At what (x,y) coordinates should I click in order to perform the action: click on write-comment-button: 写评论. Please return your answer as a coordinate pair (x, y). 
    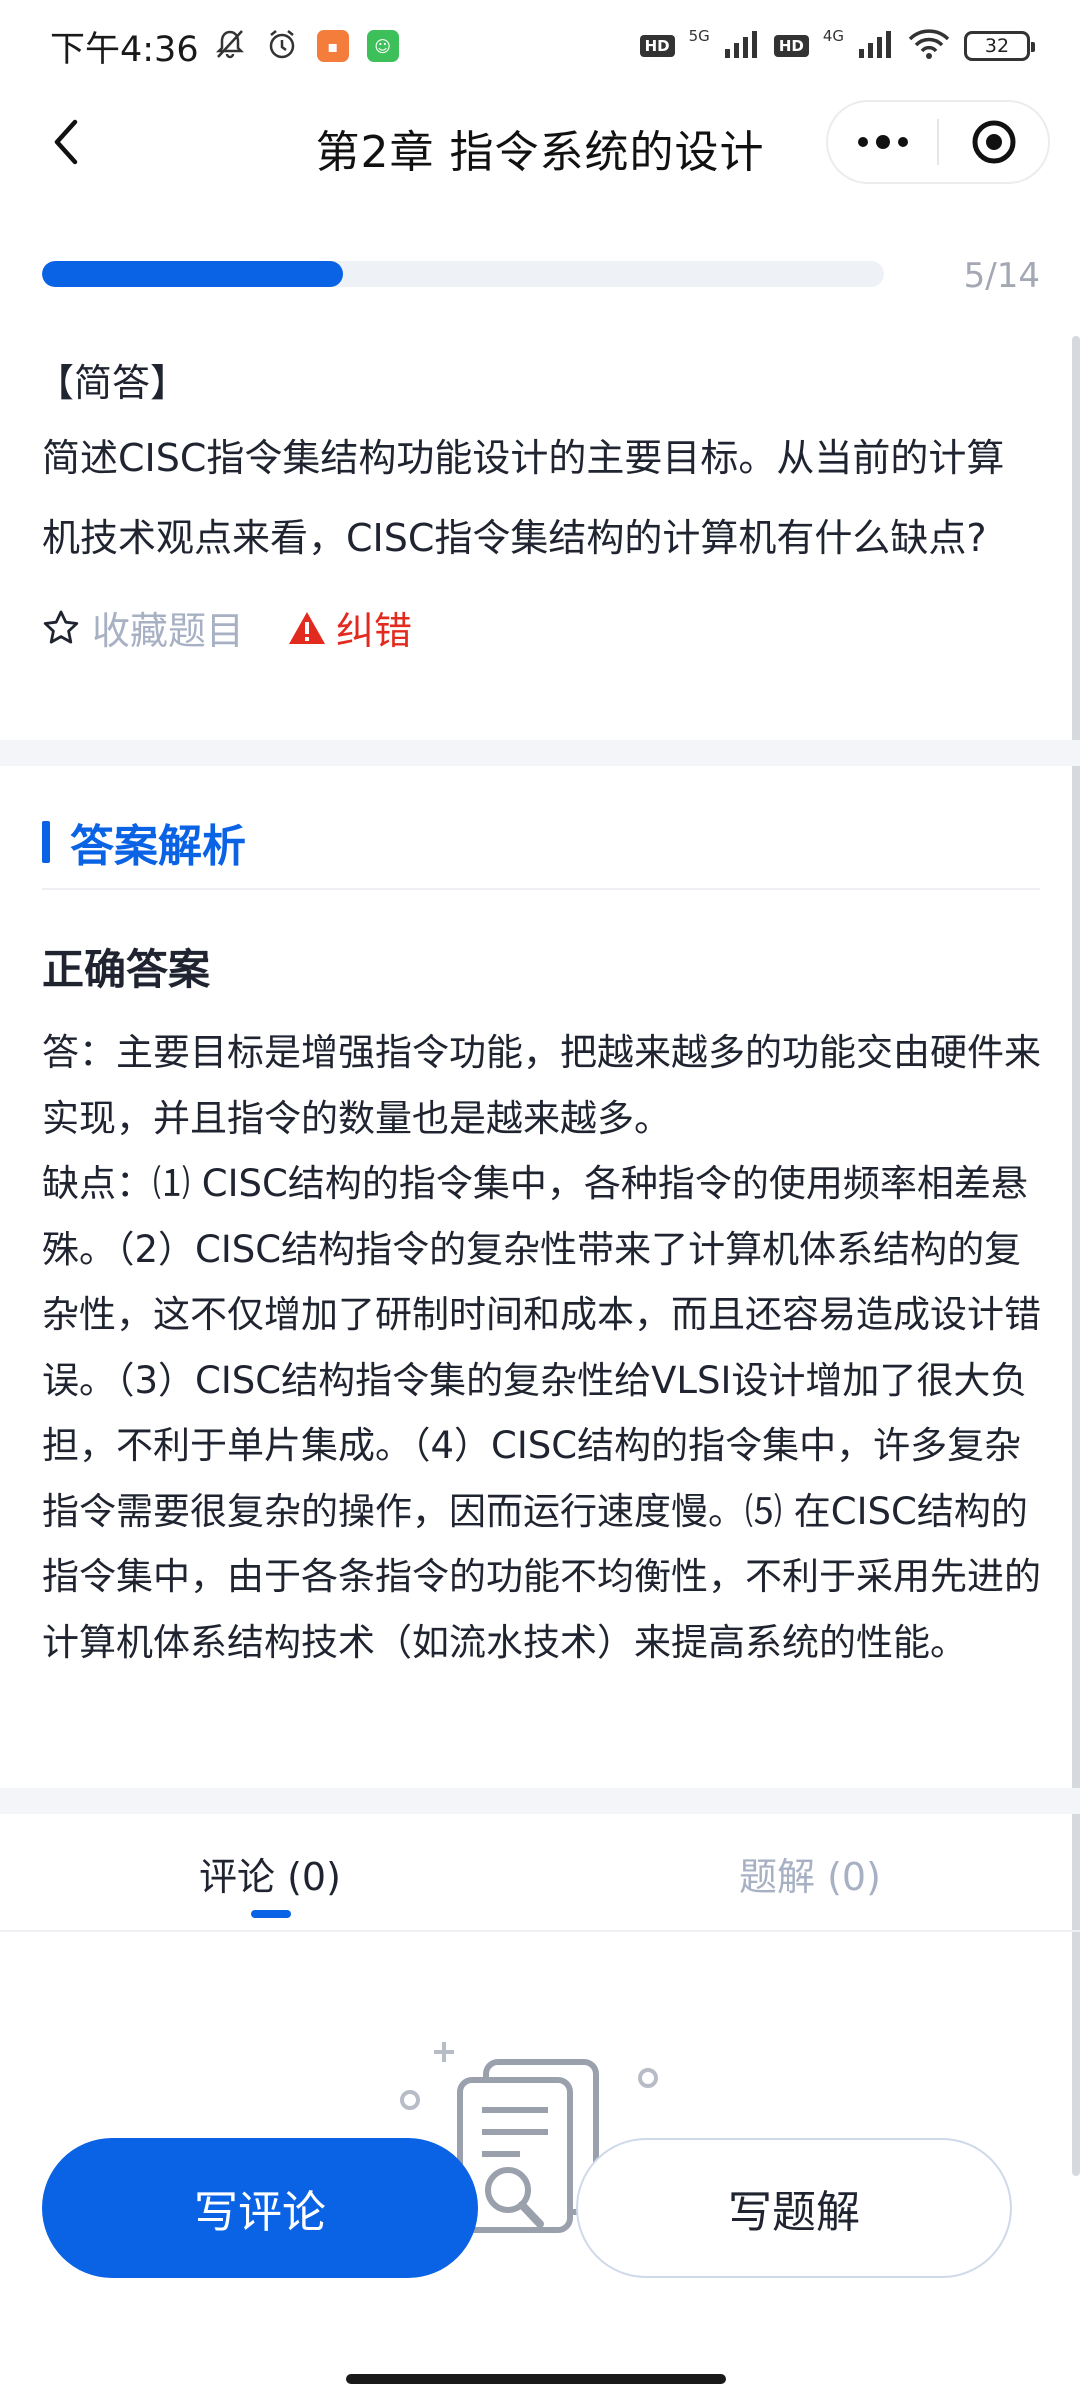
    Looking at the image, I should click on (260, 2208).